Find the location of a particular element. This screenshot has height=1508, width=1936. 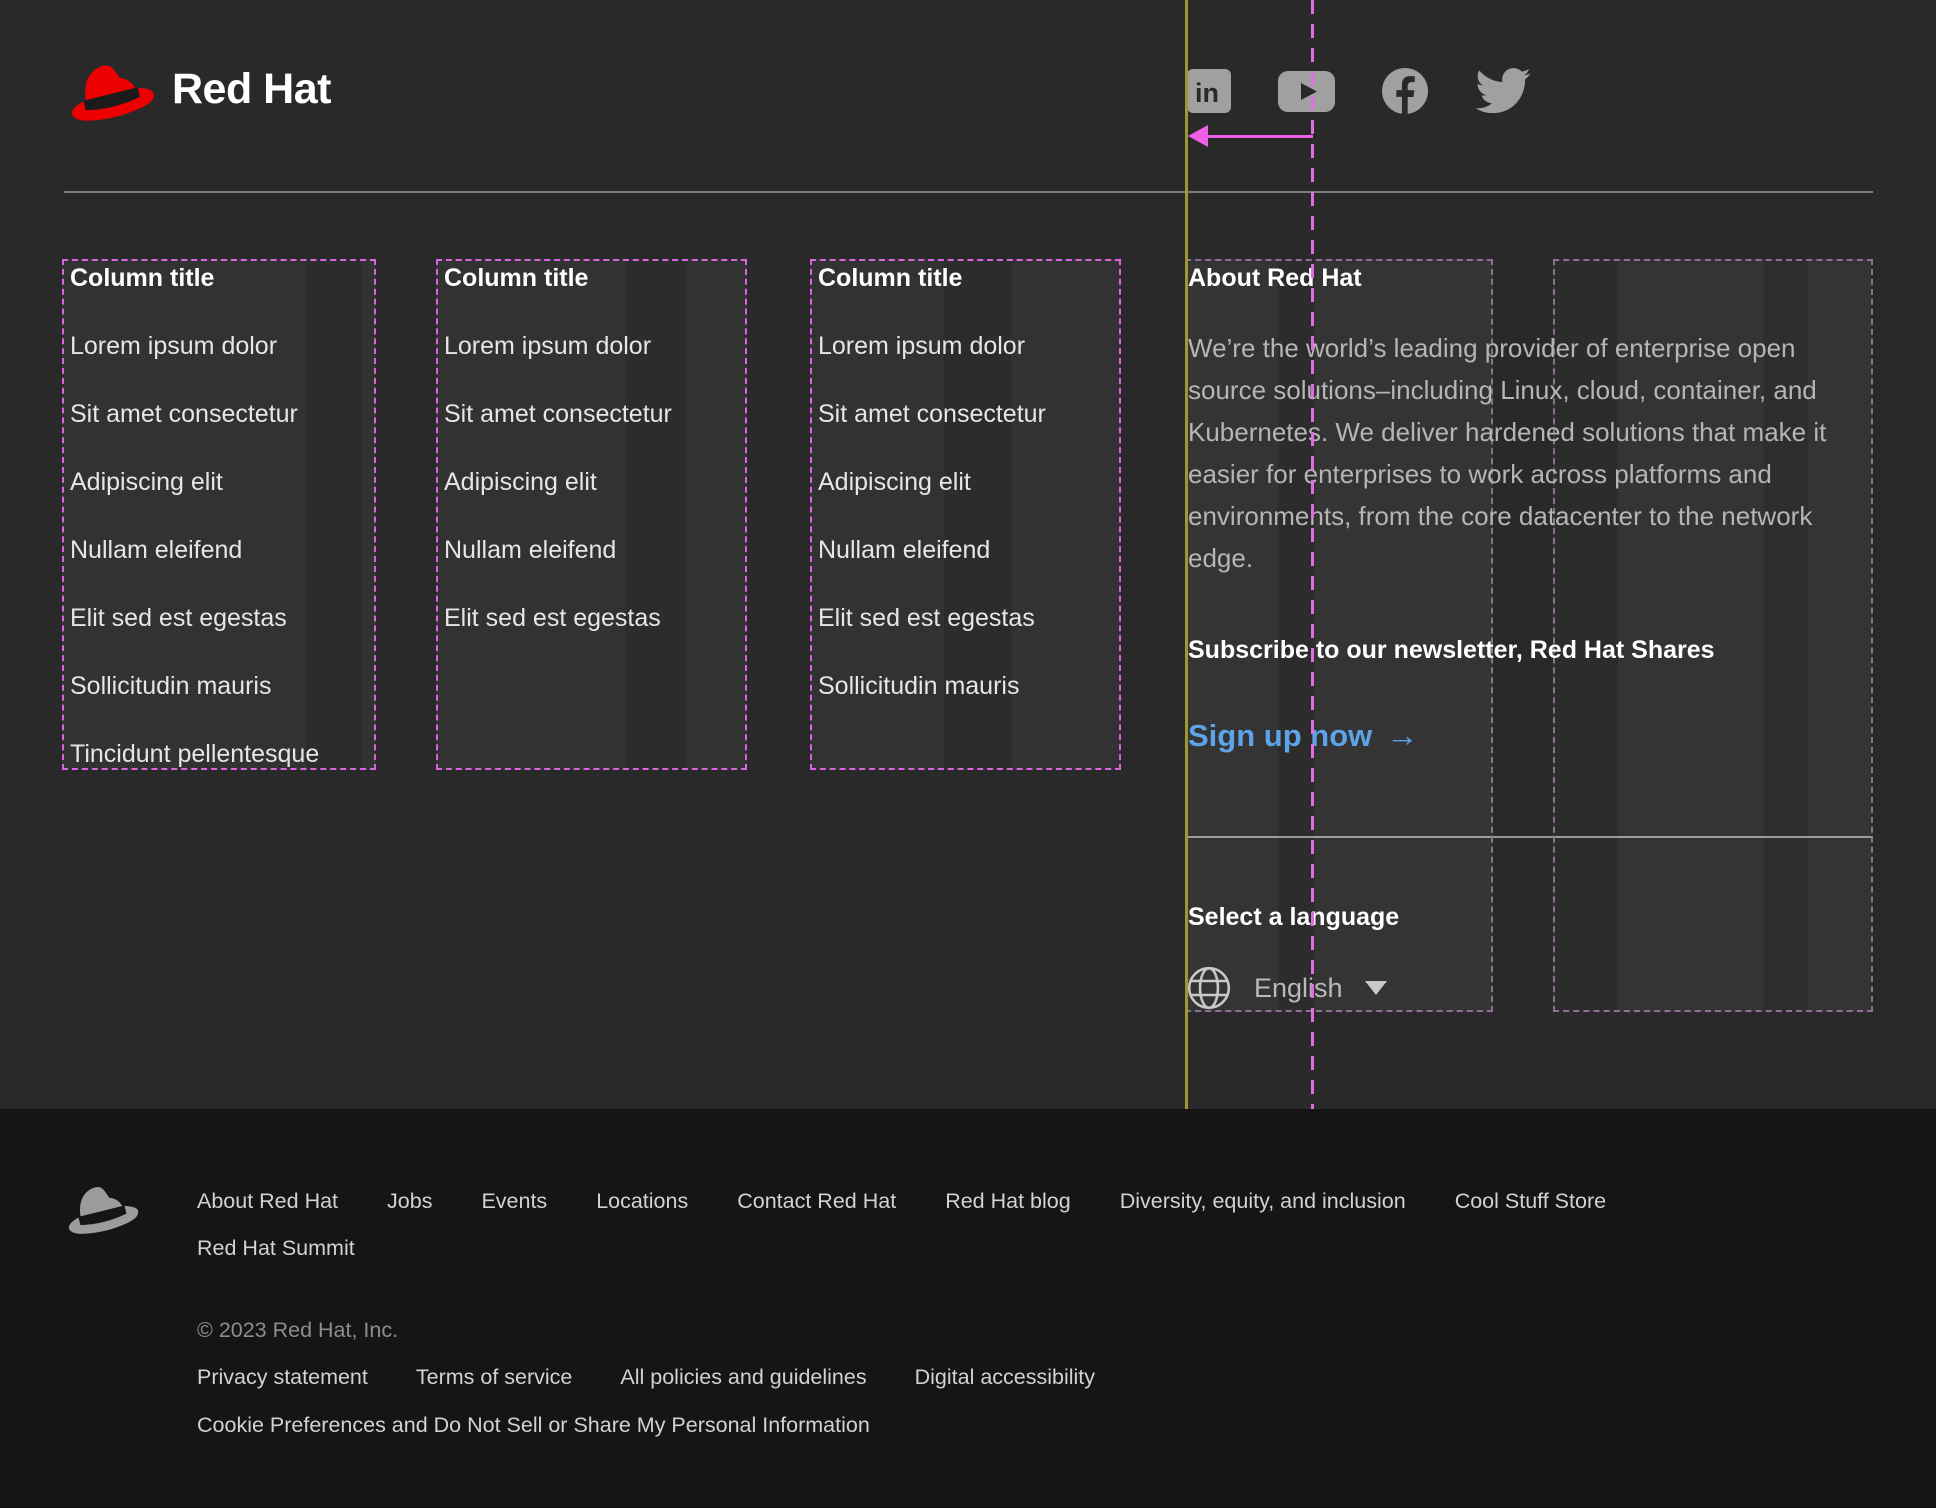

social-link-youtube is located at coordinates (1306, 91).